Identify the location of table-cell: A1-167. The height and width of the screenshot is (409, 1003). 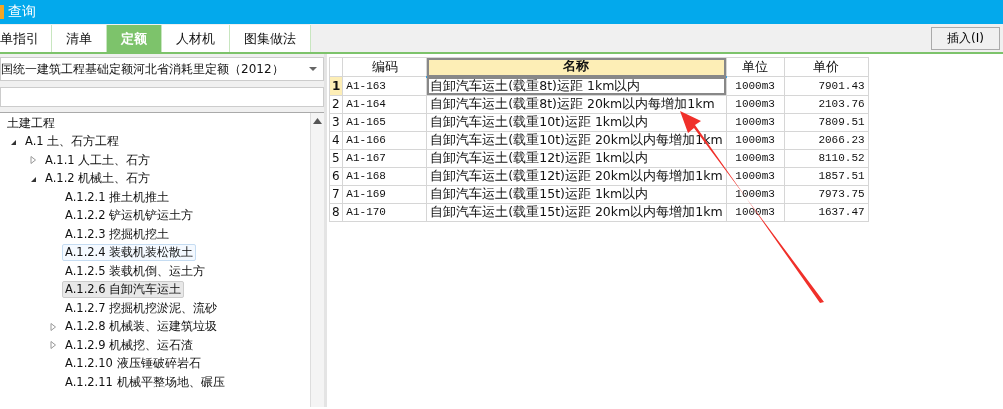
(384, 158).